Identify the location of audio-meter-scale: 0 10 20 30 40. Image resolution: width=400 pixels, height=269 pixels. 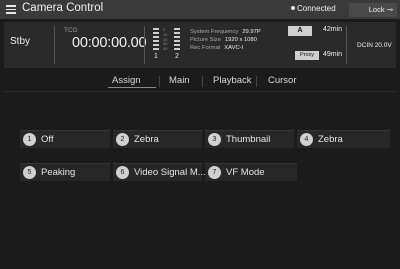
(165, 39).